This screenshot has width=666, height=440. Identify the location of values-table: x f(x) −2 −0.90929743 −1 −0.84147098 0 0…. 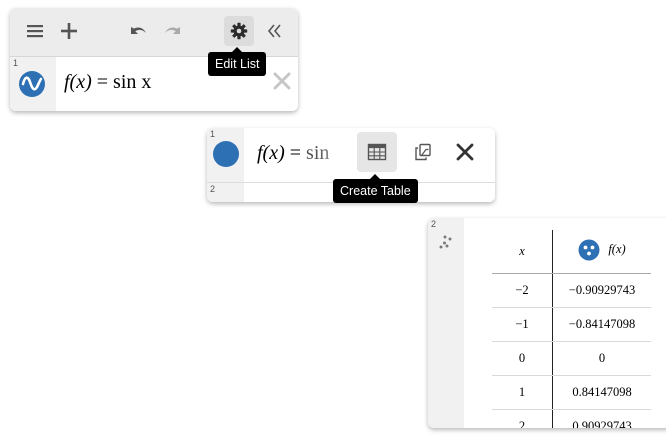
(571, 329).